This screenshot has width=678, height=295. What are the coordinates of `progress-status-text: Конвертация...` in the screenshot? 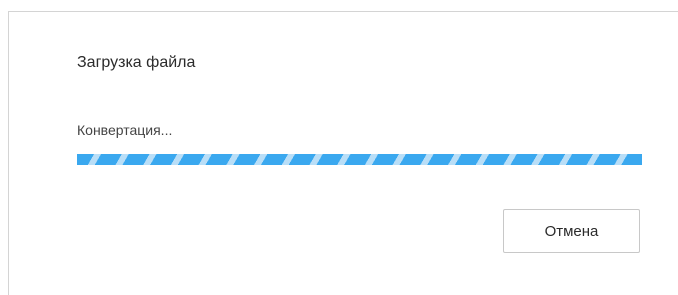 It's located at (125, 130).